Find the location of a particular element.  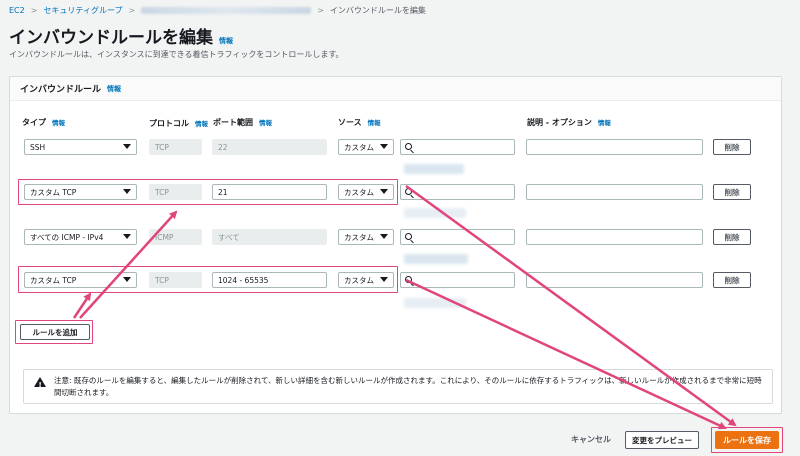

column-port-info-link: 情報 is located at coordinates (265, 123).